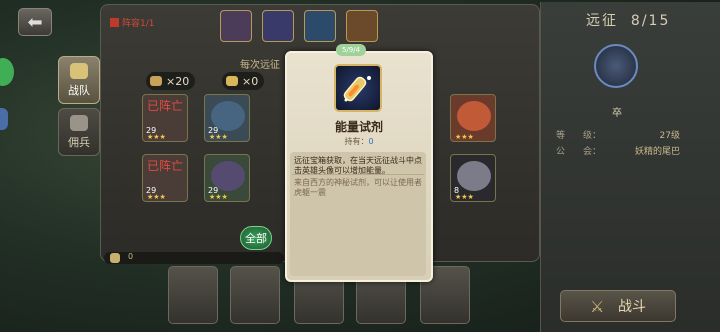 This screenshot has height=332, width=720. I want to click on lineup-flag-icon, so click(114, 22).